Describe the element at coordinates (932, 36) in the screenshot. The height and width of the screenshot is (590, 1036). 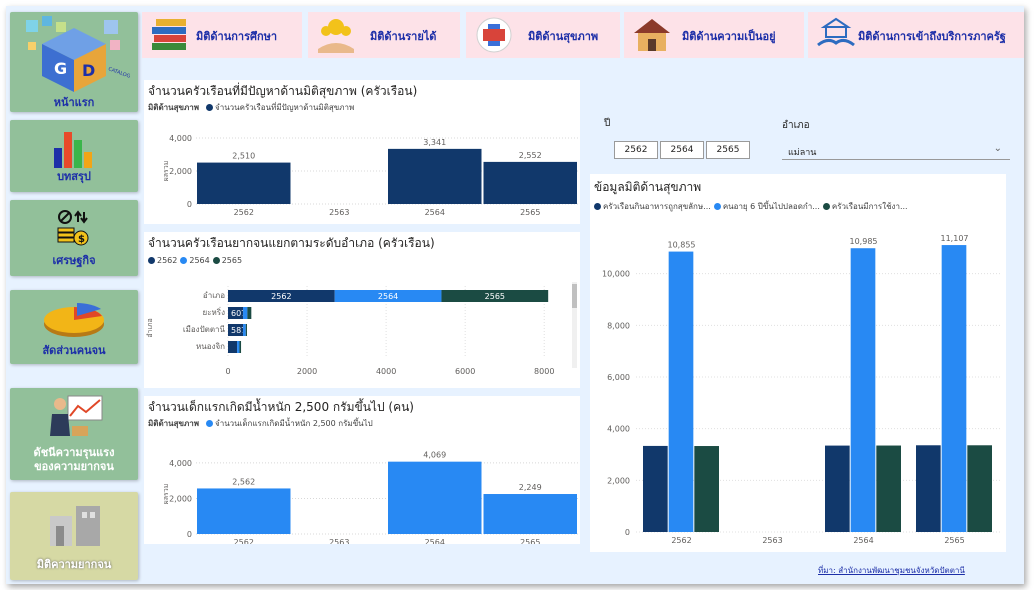
I see `tab-gov-services-label: มิติด้านการเข้าถึงบริการภาครัฐ` at that location.